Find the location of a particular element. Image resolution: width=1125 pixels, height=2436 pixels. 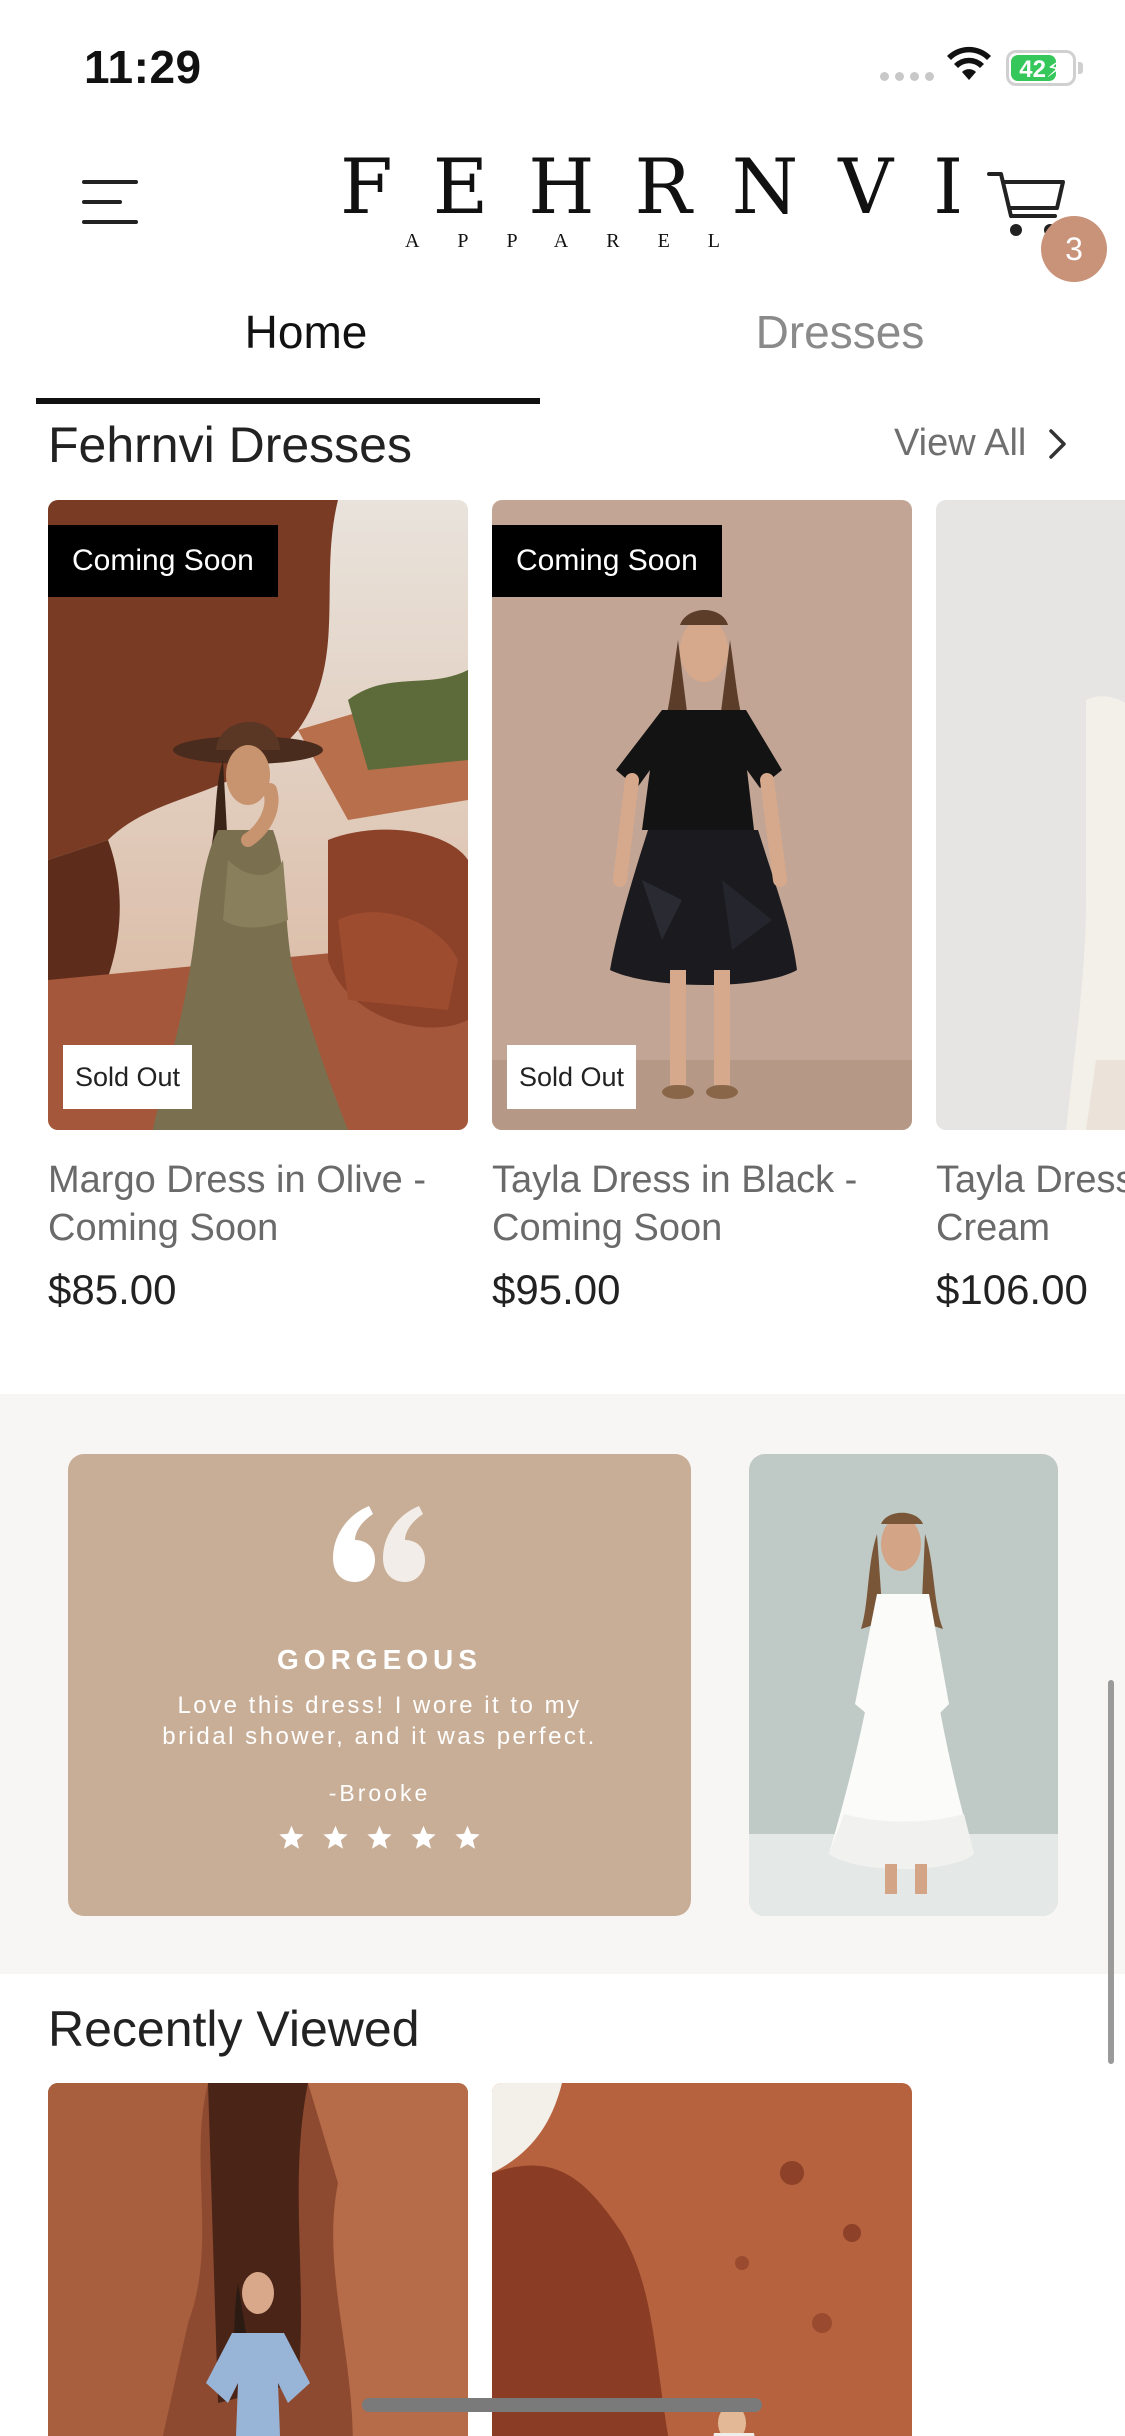

product-name-line: Cream is located at coordinates (993, 1228).